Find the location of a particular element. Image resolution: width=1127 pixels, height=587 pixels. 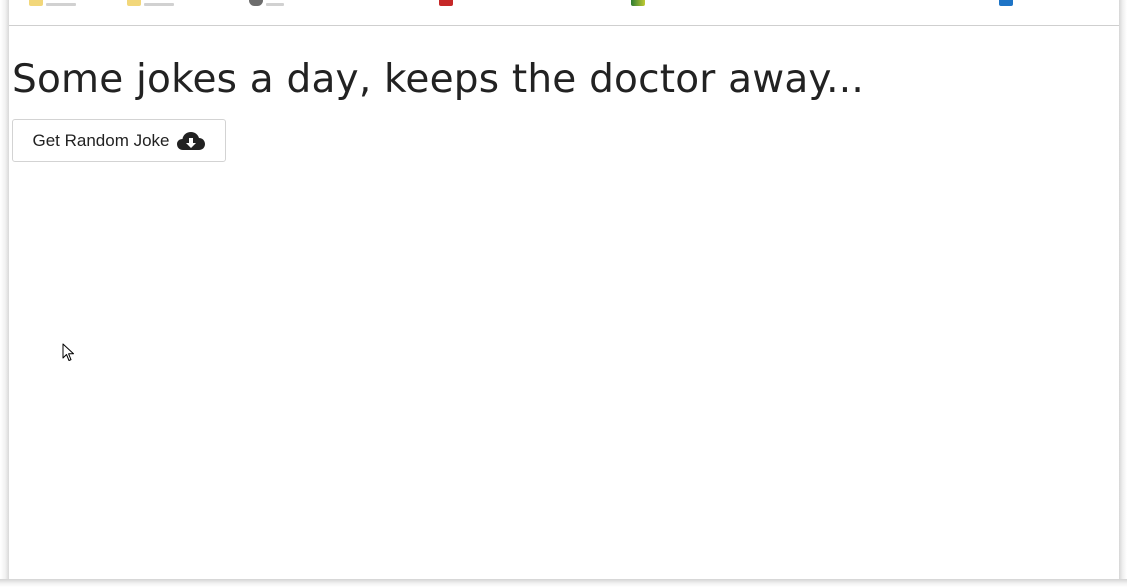

red-app-icon is located at coordinates (446, 3).